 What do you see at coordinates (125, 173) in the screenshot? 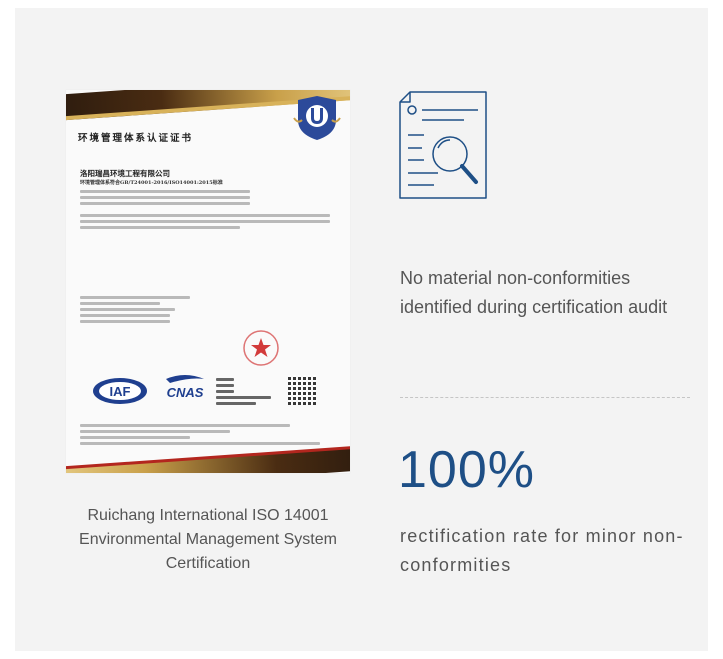
I see `certificate-company: 洛阳瑞昌环境工程有限公司` at bounding box center [125, 173].